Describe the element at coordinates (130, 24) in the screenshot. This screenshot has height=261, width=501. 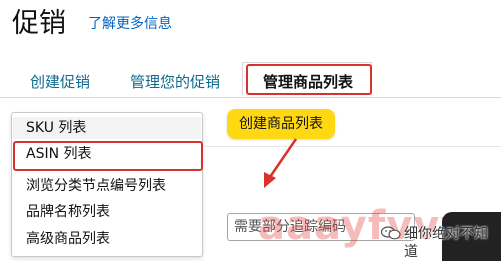
I see `learn-more-link: 了解更多信息` at that location.